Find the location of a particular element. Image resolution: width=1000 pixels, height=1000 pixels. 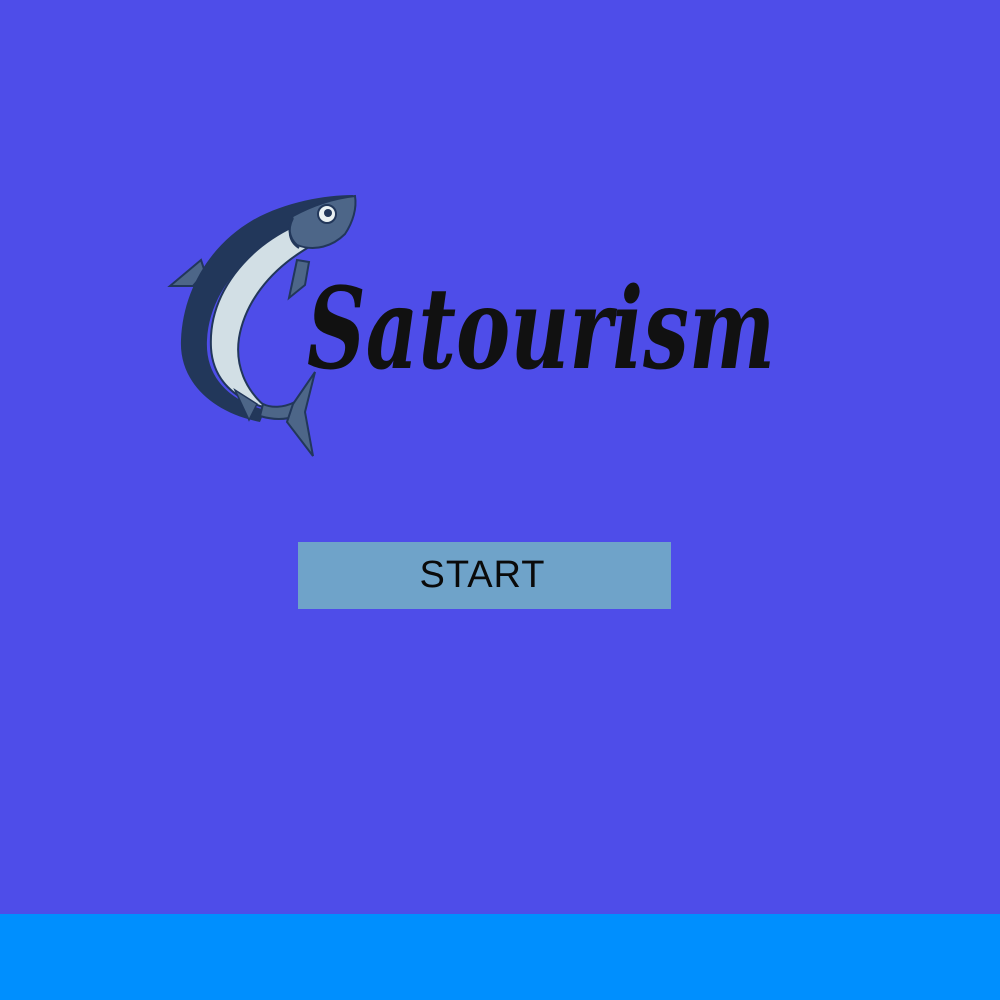

start-button-label: START is located at coordinates (482, 575).